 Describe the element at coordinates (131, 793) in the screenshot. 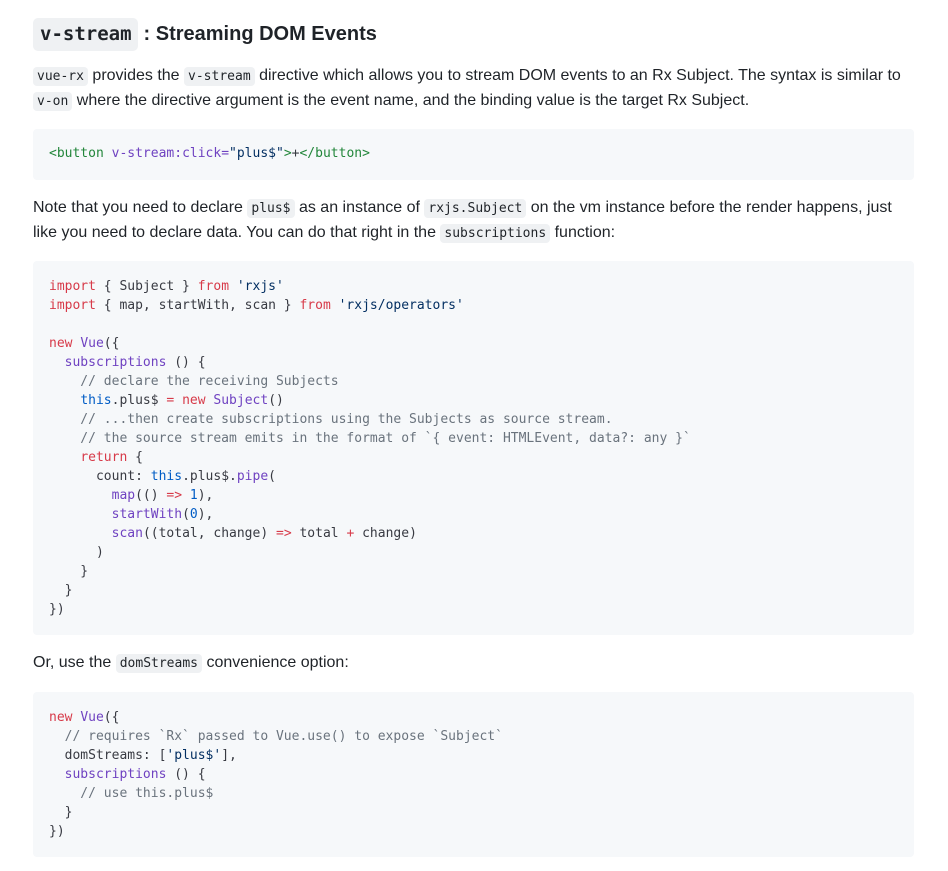

I see `code-line: // use this.plus$` at that location.